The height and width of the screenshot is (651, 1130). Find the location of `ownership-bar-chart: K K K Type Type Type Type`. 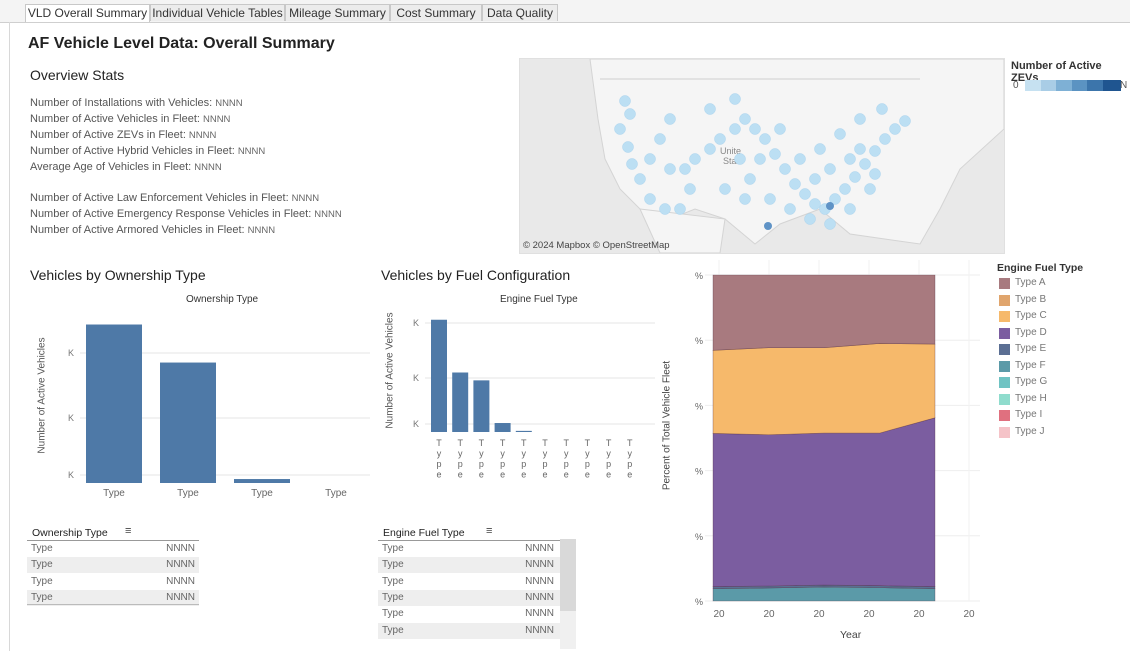

ownership-bar-chart: K K K Type Type Type Type is located at coordinates (220, 400).